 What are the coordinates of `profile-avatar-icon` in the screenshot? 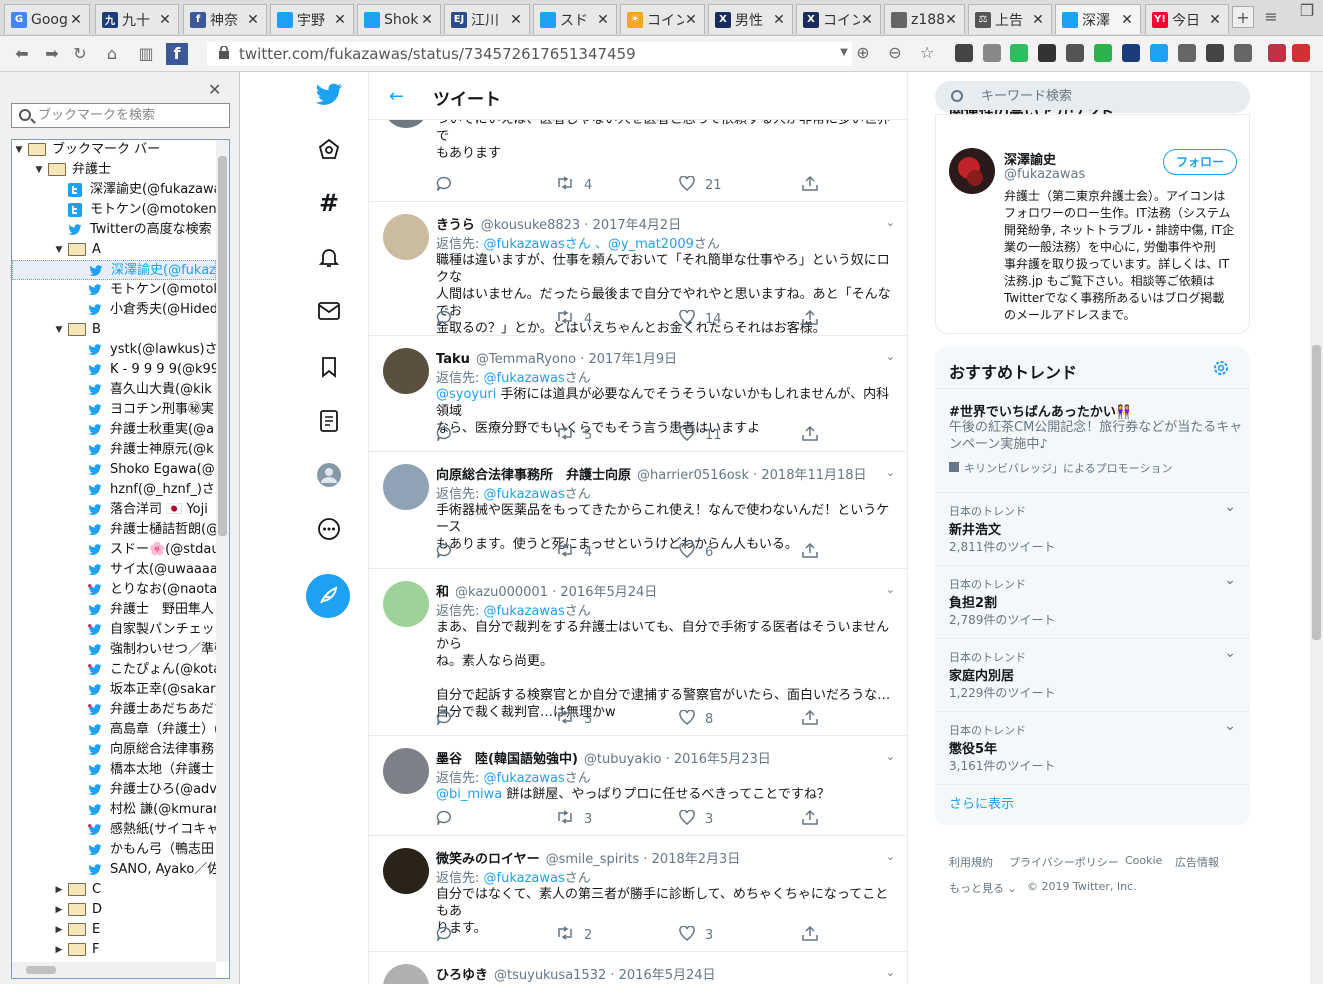 It's located at (329, 475).